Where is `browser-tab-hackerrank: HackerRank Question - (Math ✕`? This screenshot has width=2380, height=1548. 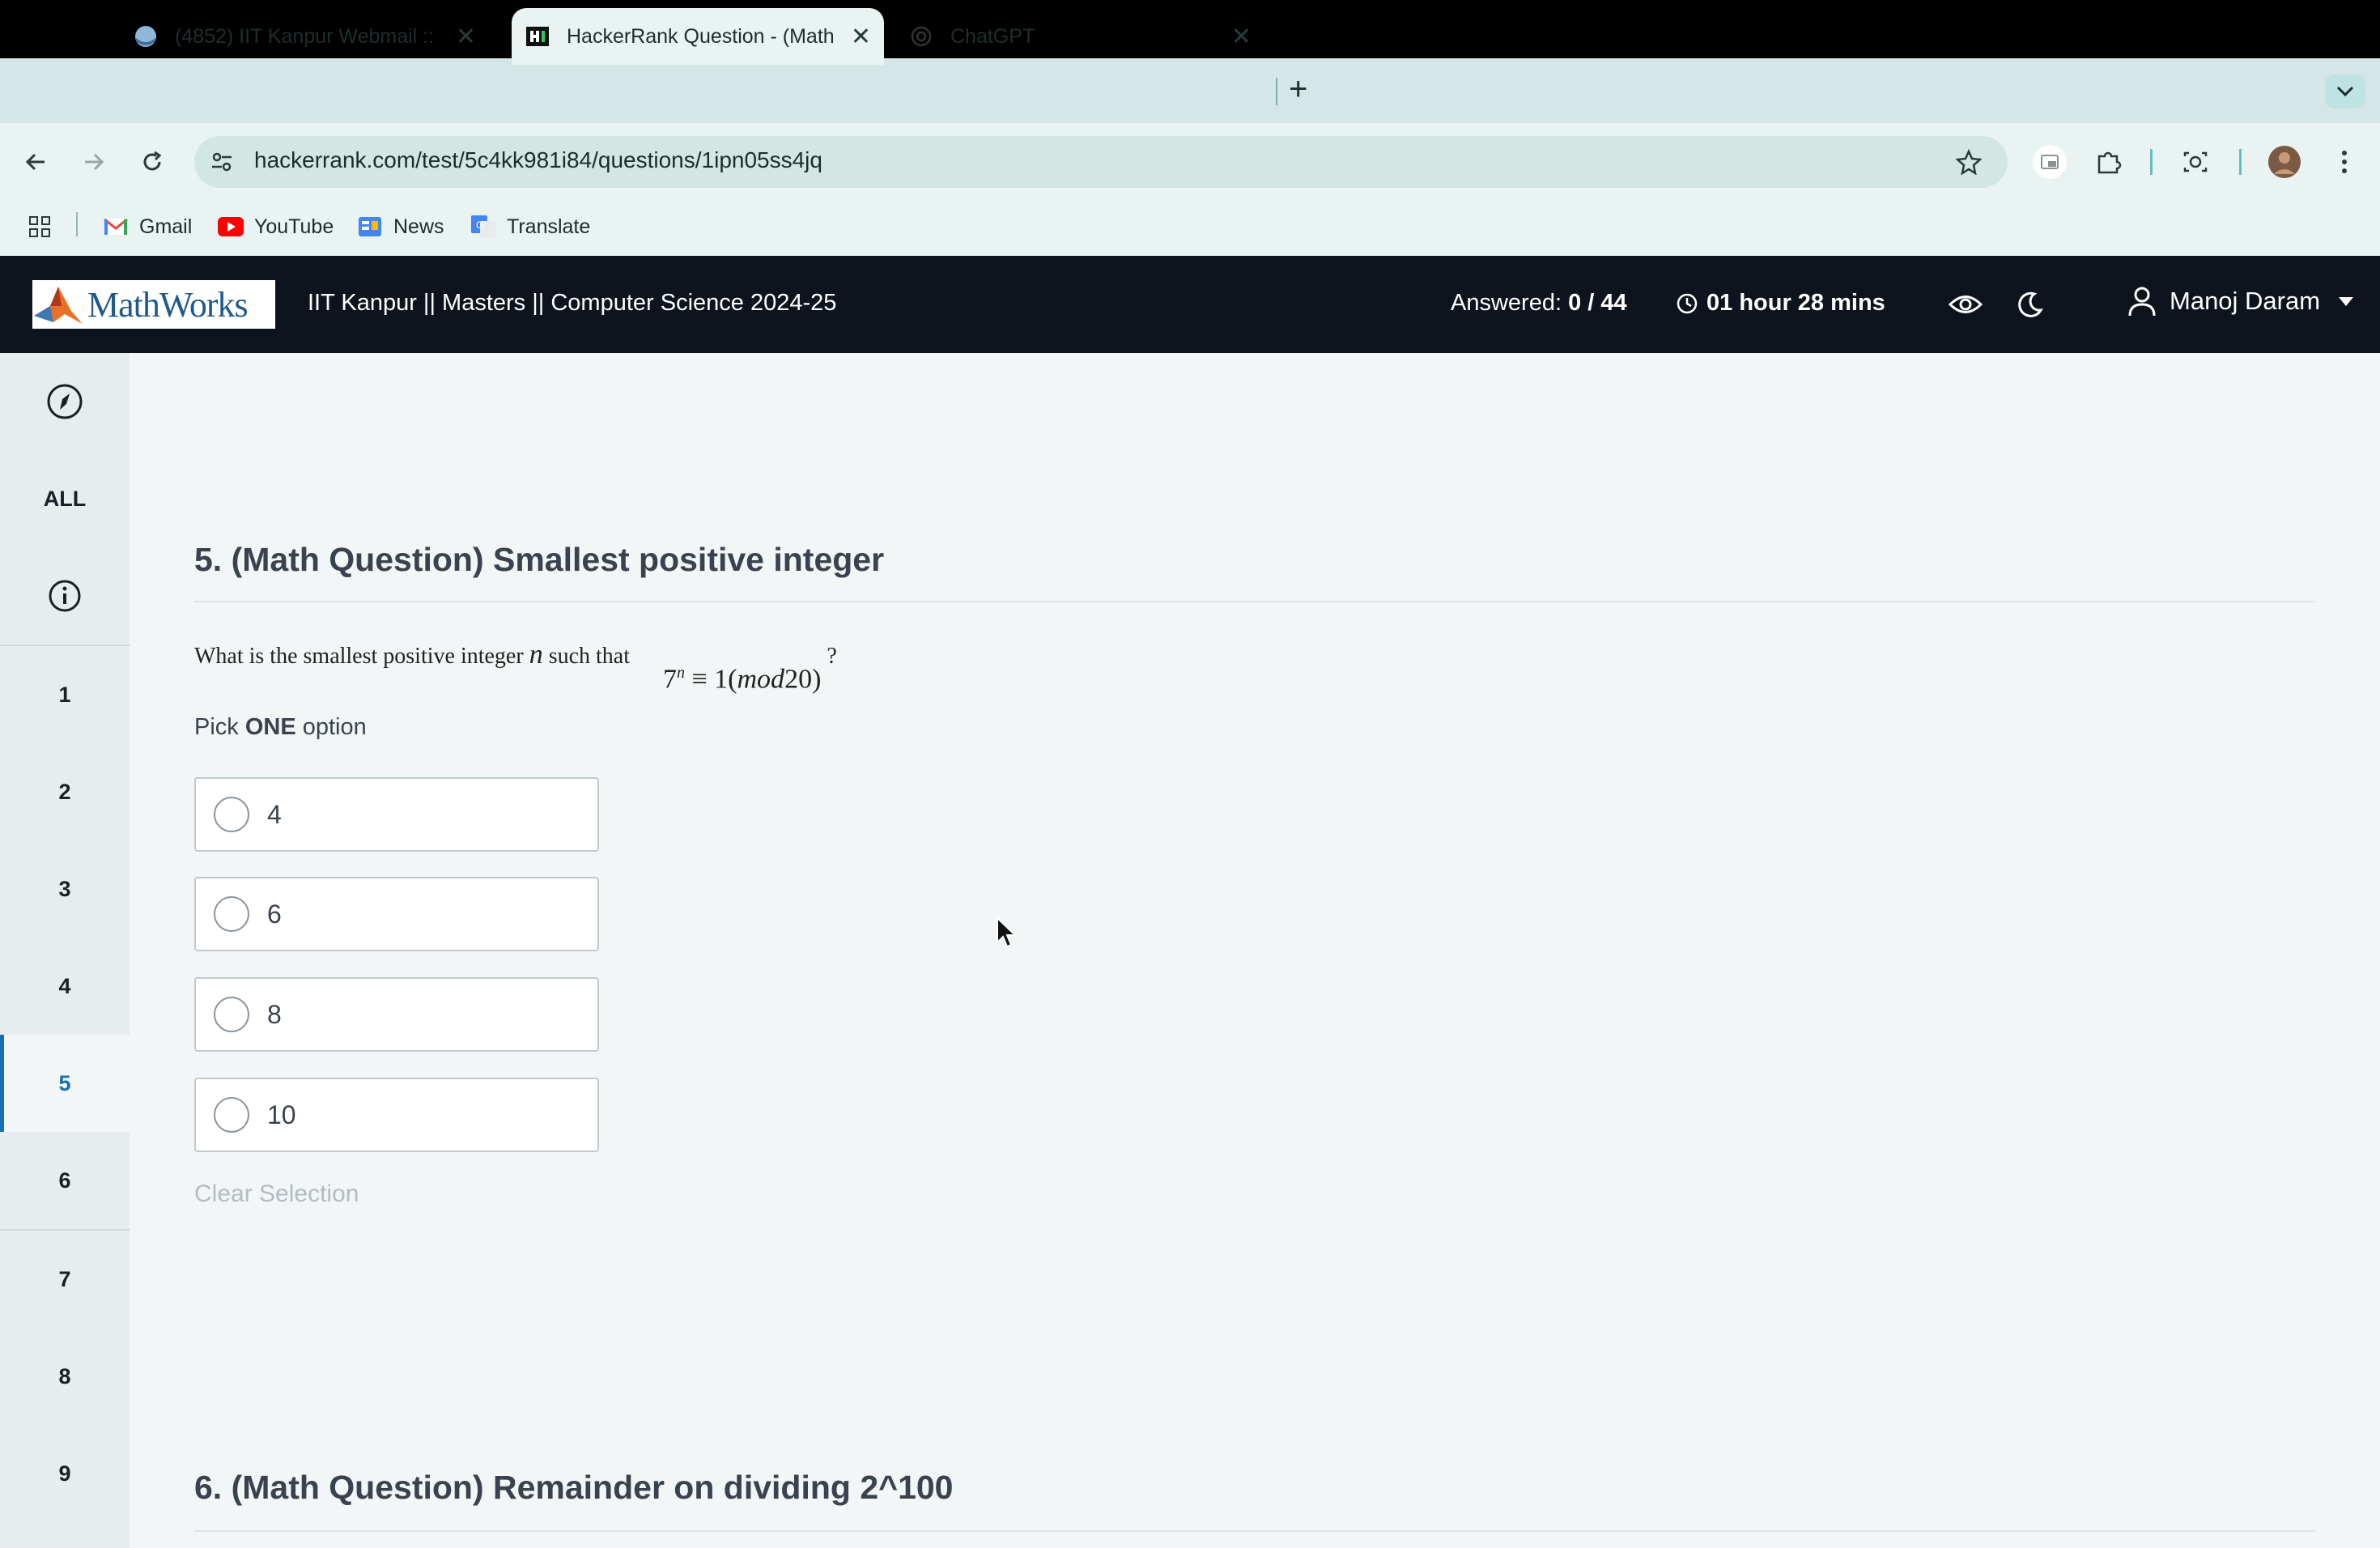 browser-tab-hackerrank: HackerRank Question - (Math ✕ is located at coordinates (698, 36).